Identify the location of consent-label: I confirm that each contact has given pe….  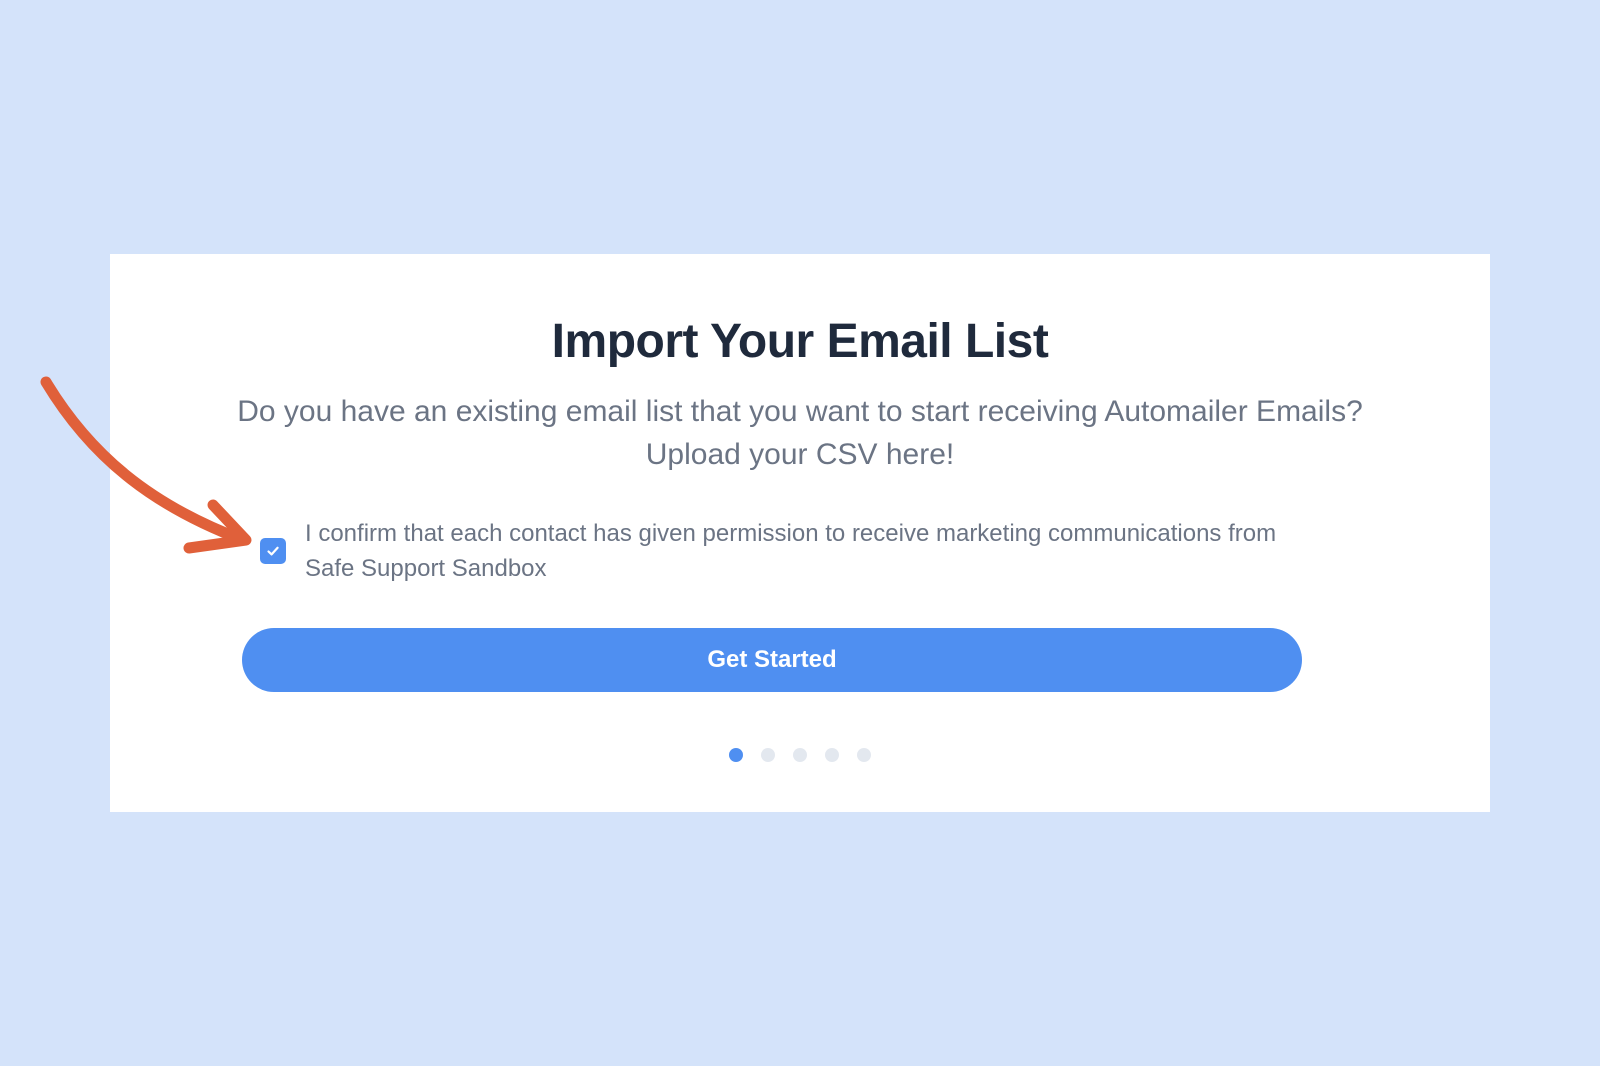
(791, 551).